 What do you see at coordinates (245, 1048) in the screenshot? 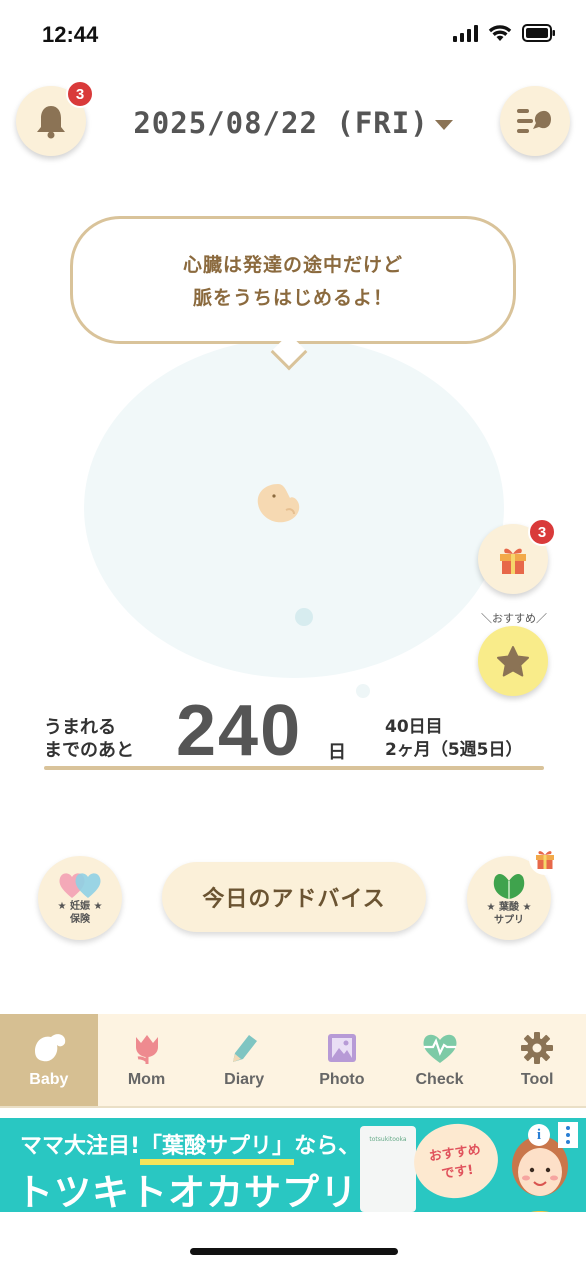
I see `pencil-icon` at bounding box center [245, 1048].